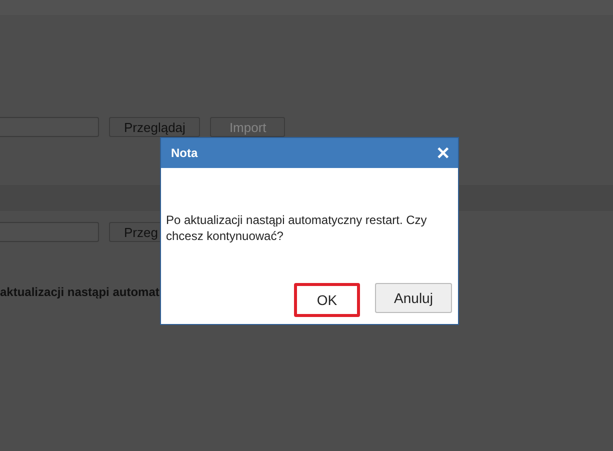 The image size is (613, 451). What do you see at coordinates (443, 153) in the screenshot?
I see `close-button: ✕` at bounding box center [443, 153].